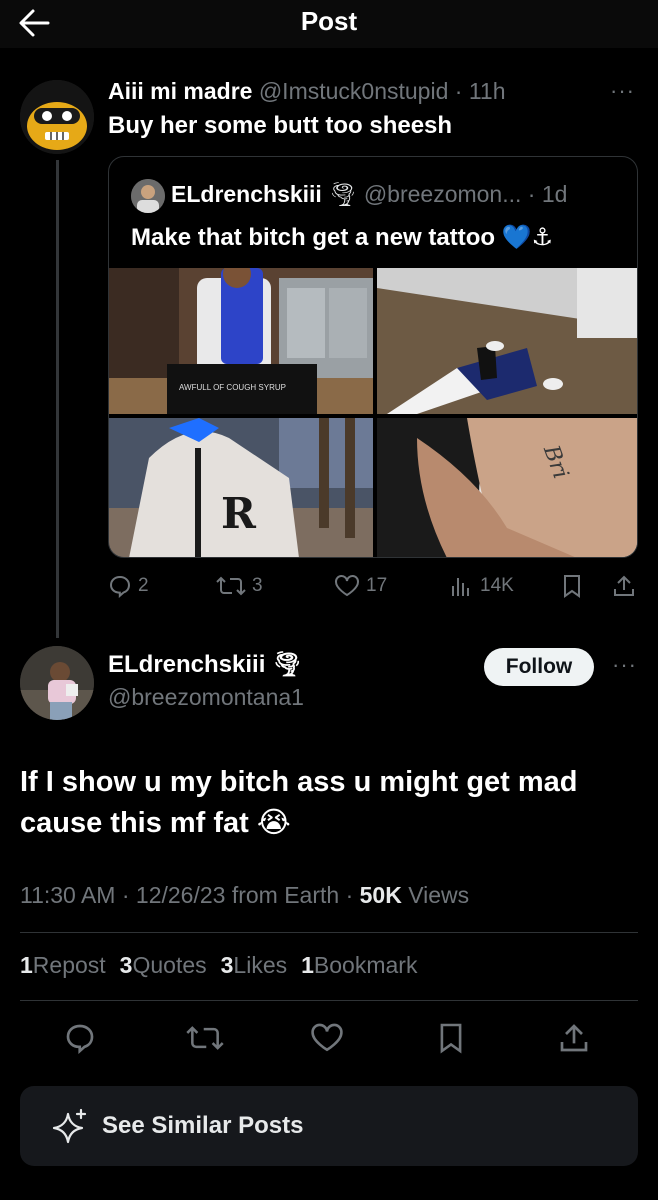  What do you see at coordinates (206, 697) in the screenshot?
I see `author-handle: @breezomontana1` at bounding box center [206, 697].